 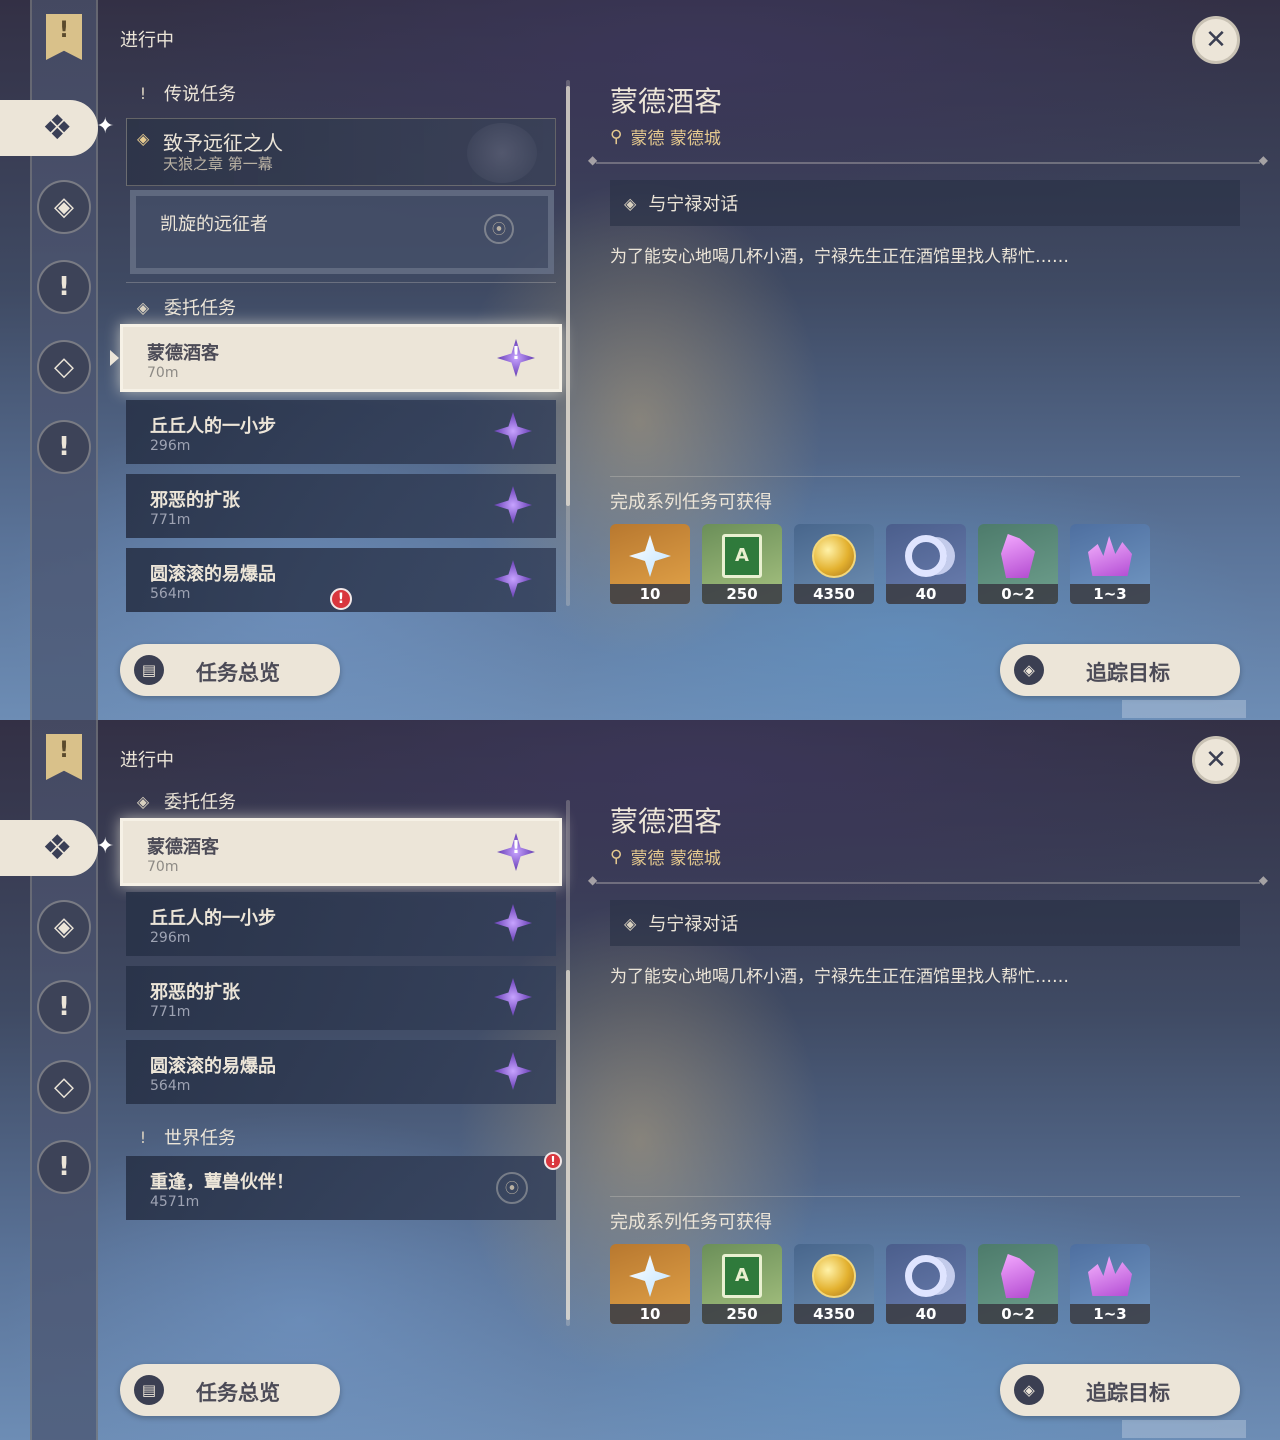 I want to click on section-divider, so click(x=341, y=282).